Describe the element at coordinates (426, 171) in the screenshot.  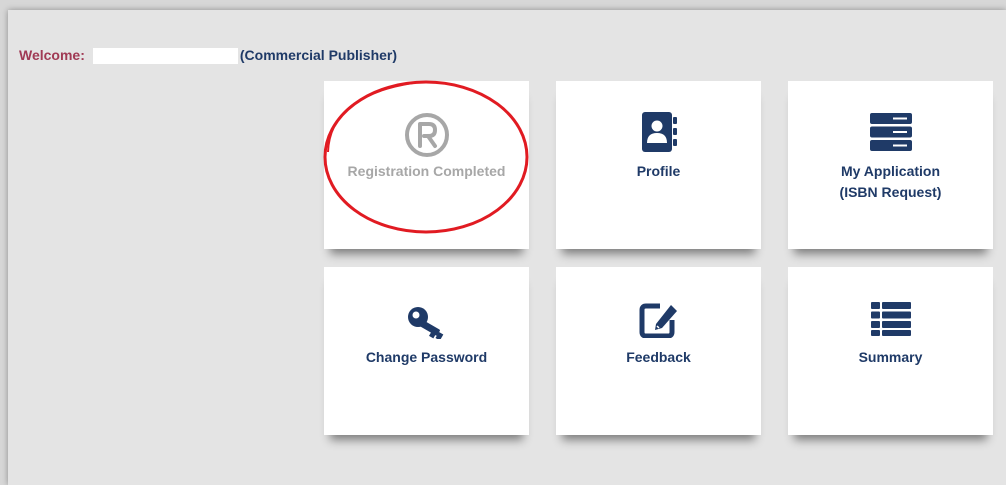
I see `tile-label: Registration Completed` at that location.